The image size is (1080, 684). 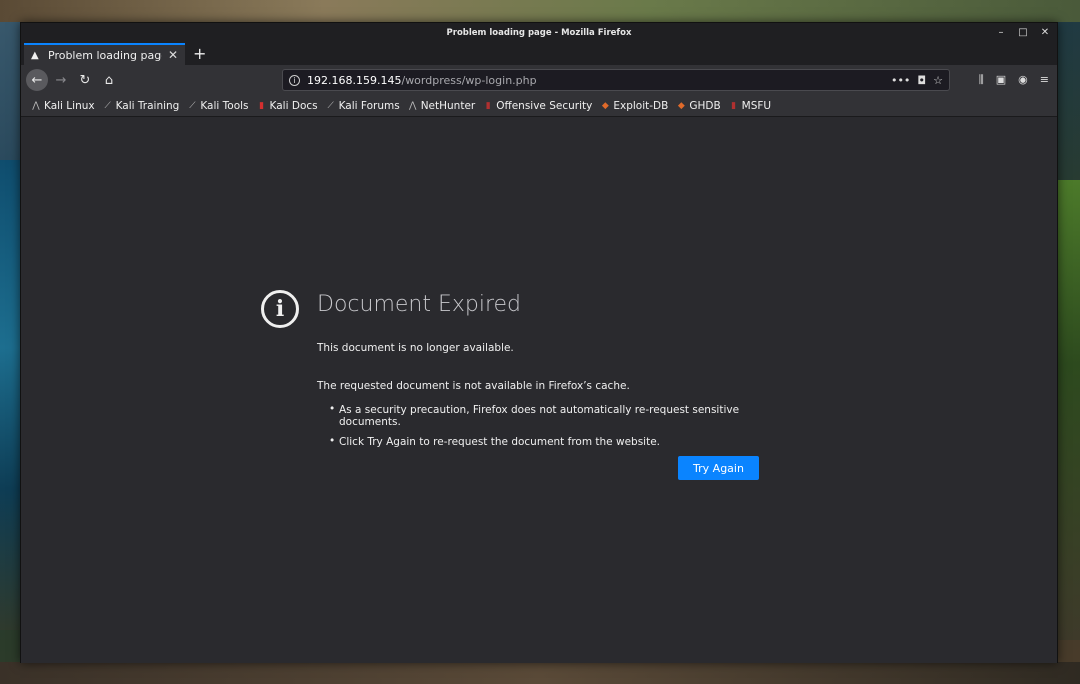 What do you see at coordinates (224, 105) in the screenshot?
I see `bookmark-label: Kali Tools` at bounding box center [224, 105].